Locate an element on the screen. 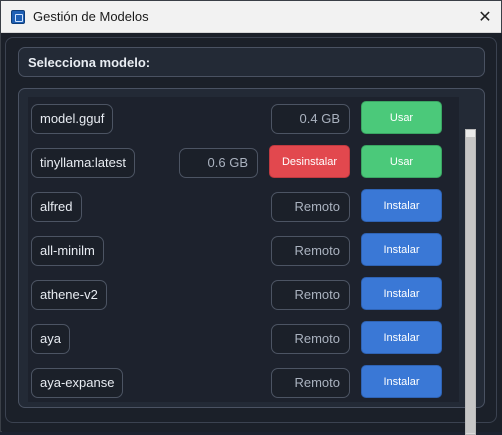 The width and height of the screenshot is (502, 435). model-row: model.gguf 0.4 GB Usar is located at coordinates (243, 119).